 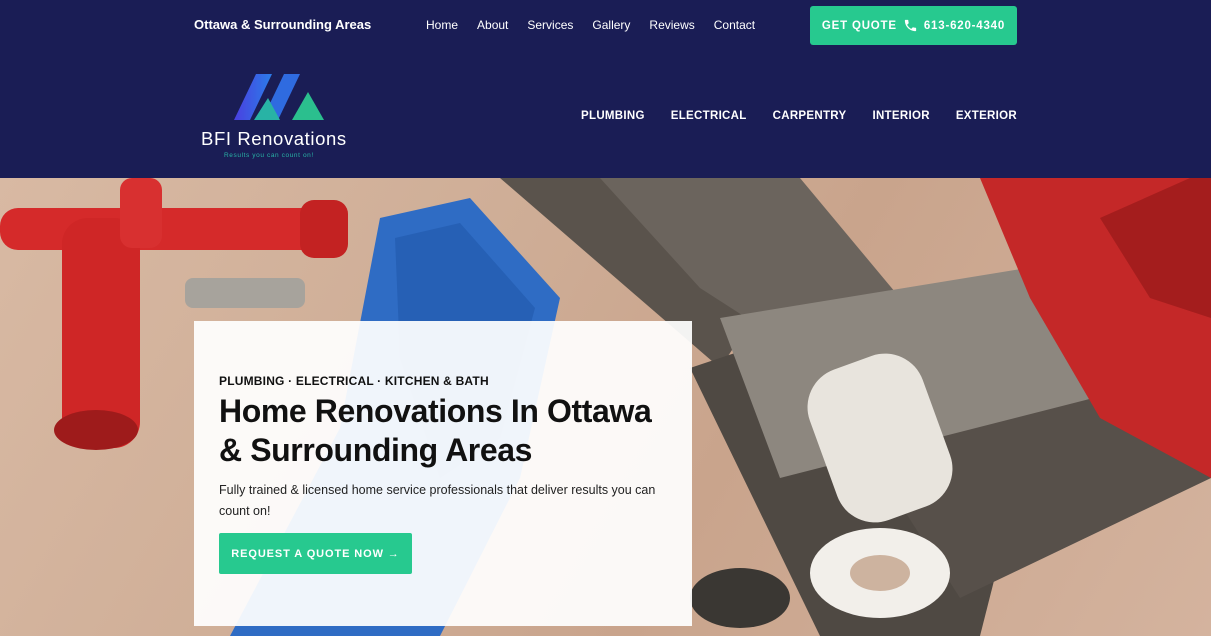 What do you see at coordinates (550, 25) in the screenshot?
I see `nav-services: Services` at bounding box center [550, 25].